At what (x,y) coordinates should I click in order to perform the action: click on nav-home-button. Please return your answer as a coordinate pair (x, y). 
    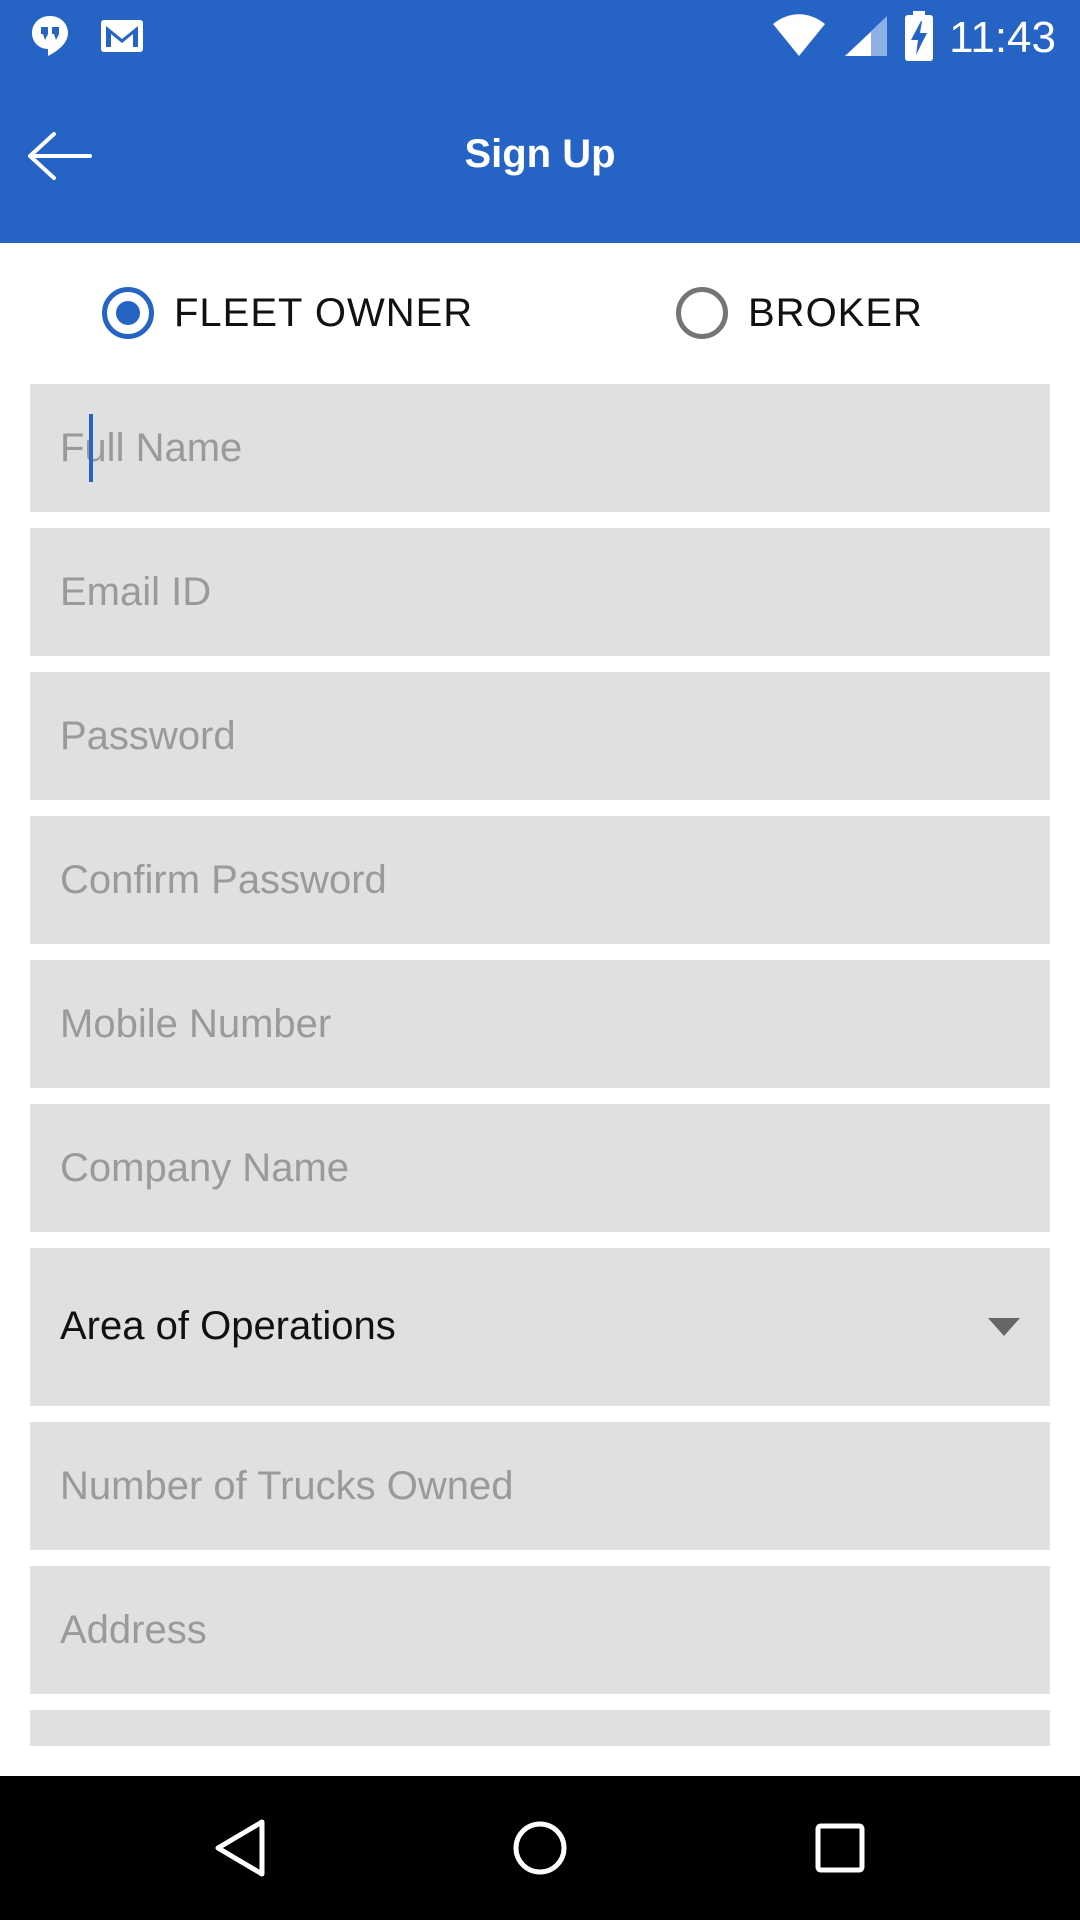
    Looking at the image, I should click on (540, 1848).